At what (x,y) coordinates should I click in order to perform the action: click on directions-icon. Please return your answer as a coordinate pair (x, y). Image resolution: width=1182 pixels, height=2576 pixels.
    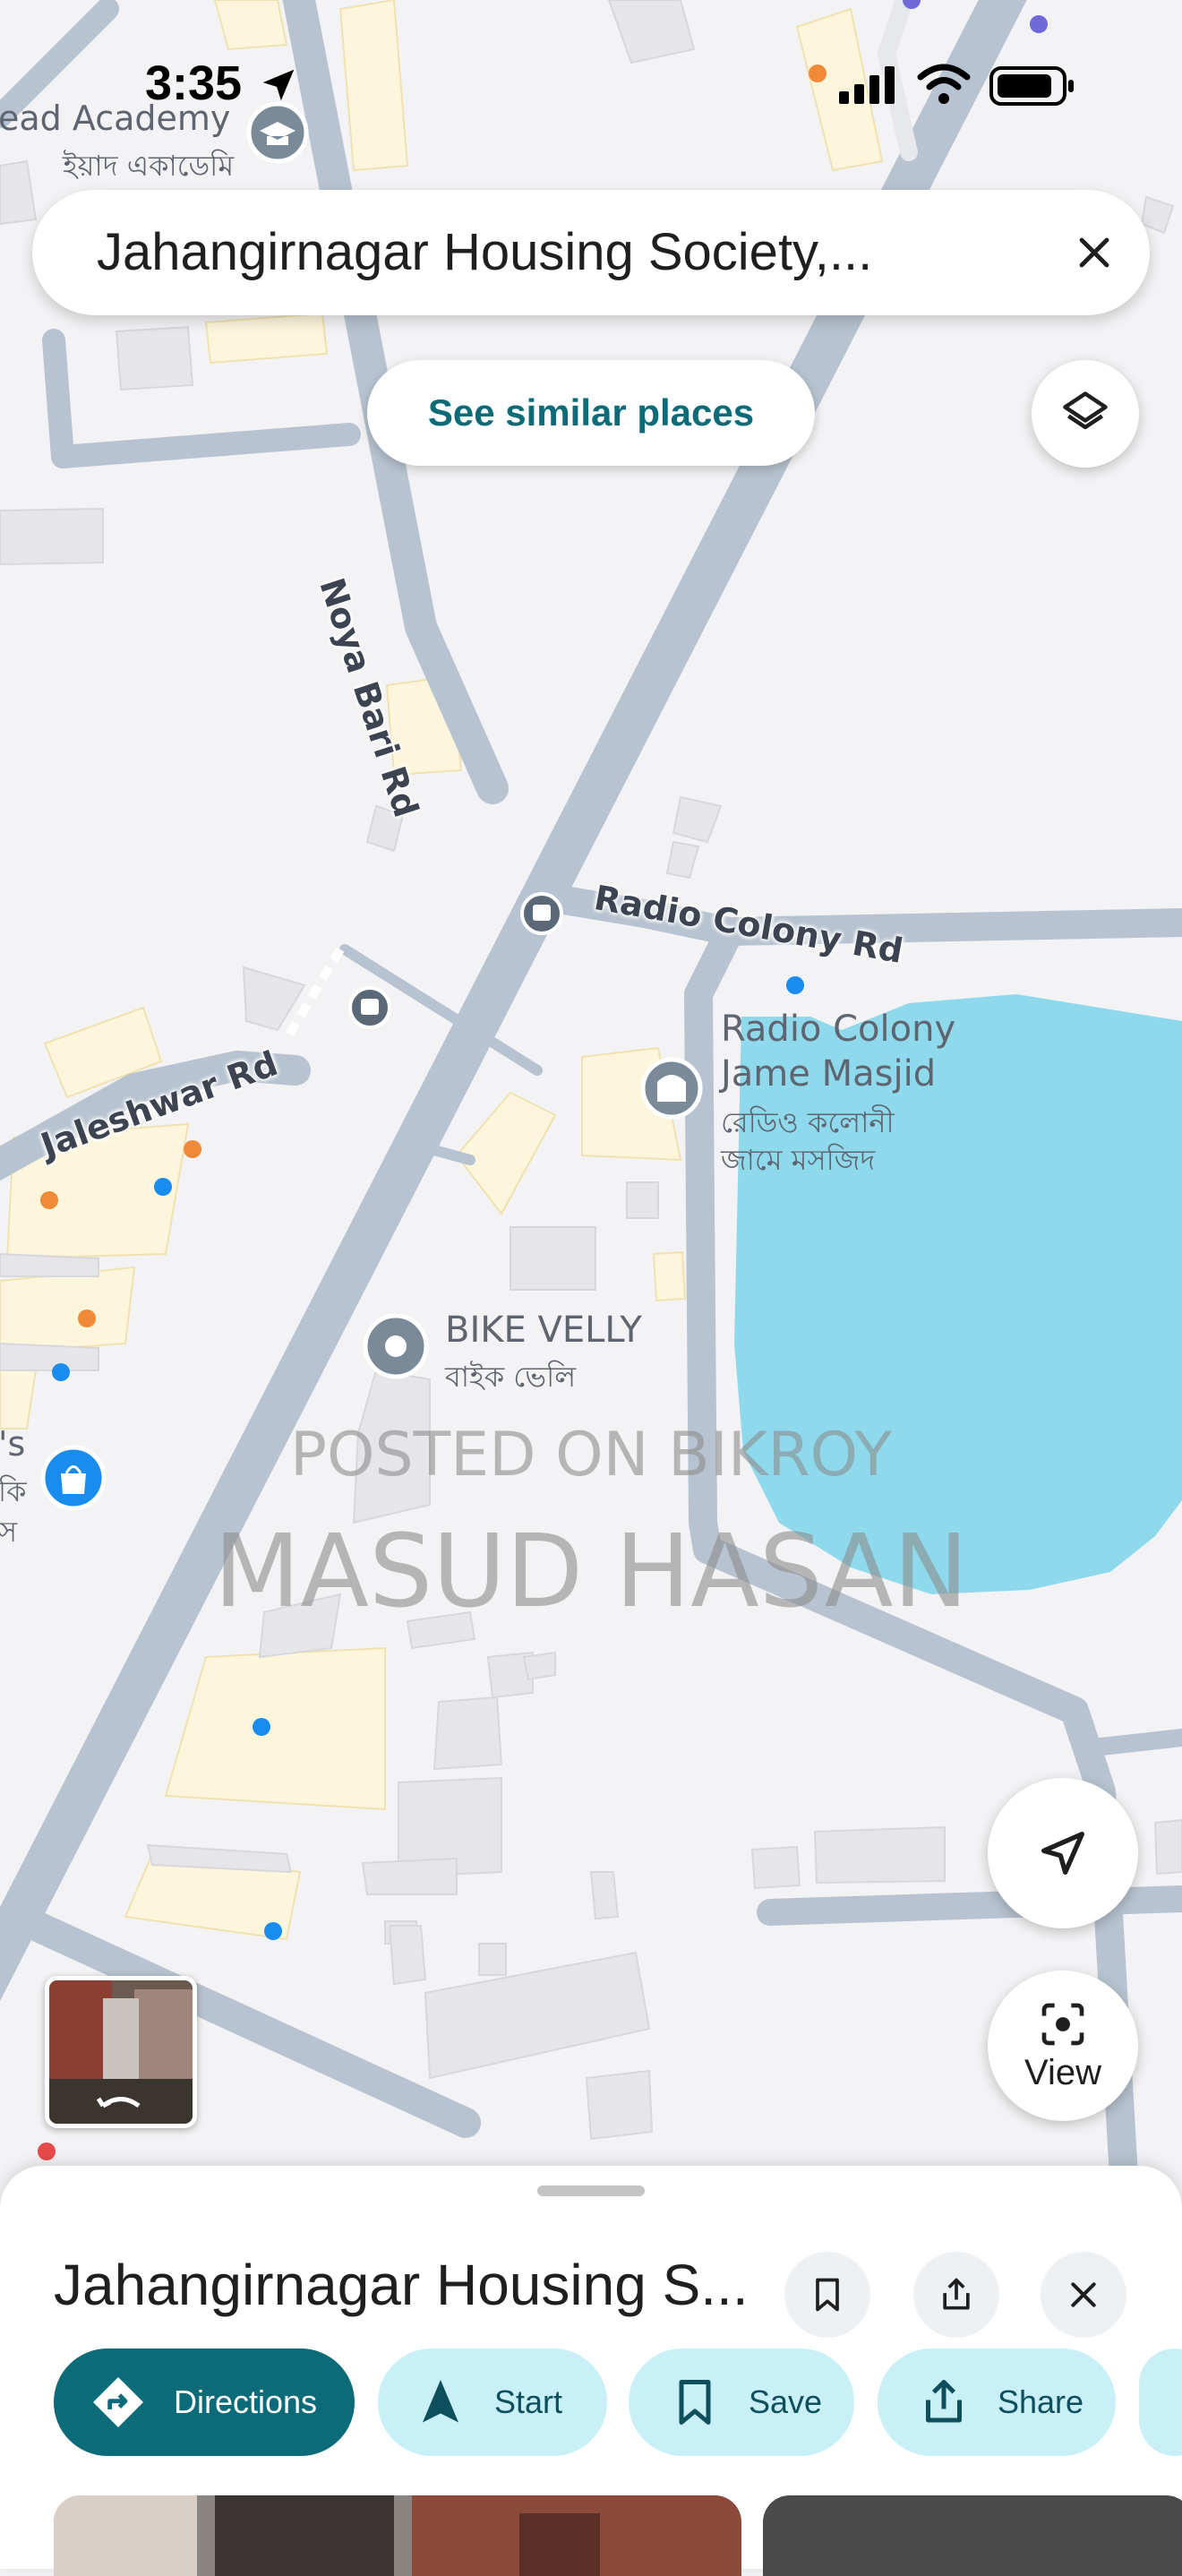
    Looking at the image, I should click on (118, 2402).